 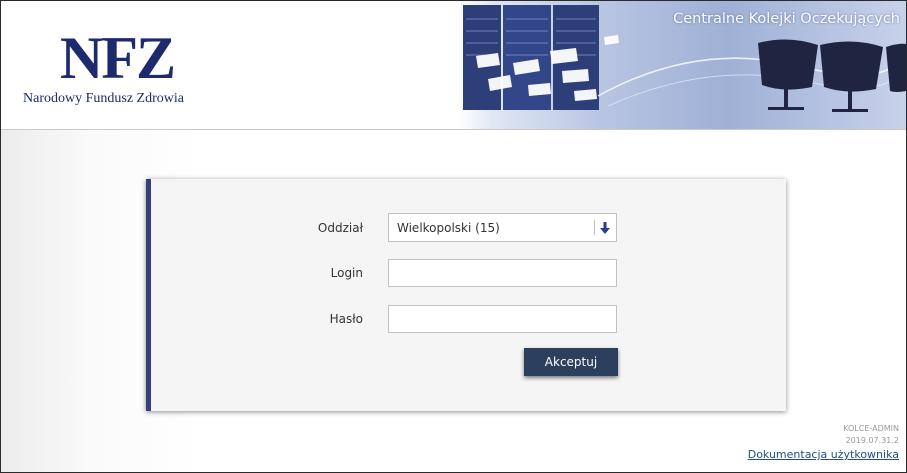 What do you see at coordinates (103, 98) in the screenshot?
I see `logo-subtitle: Narodowy Fundusz Zdrowia` at bounding box center [103, 98].